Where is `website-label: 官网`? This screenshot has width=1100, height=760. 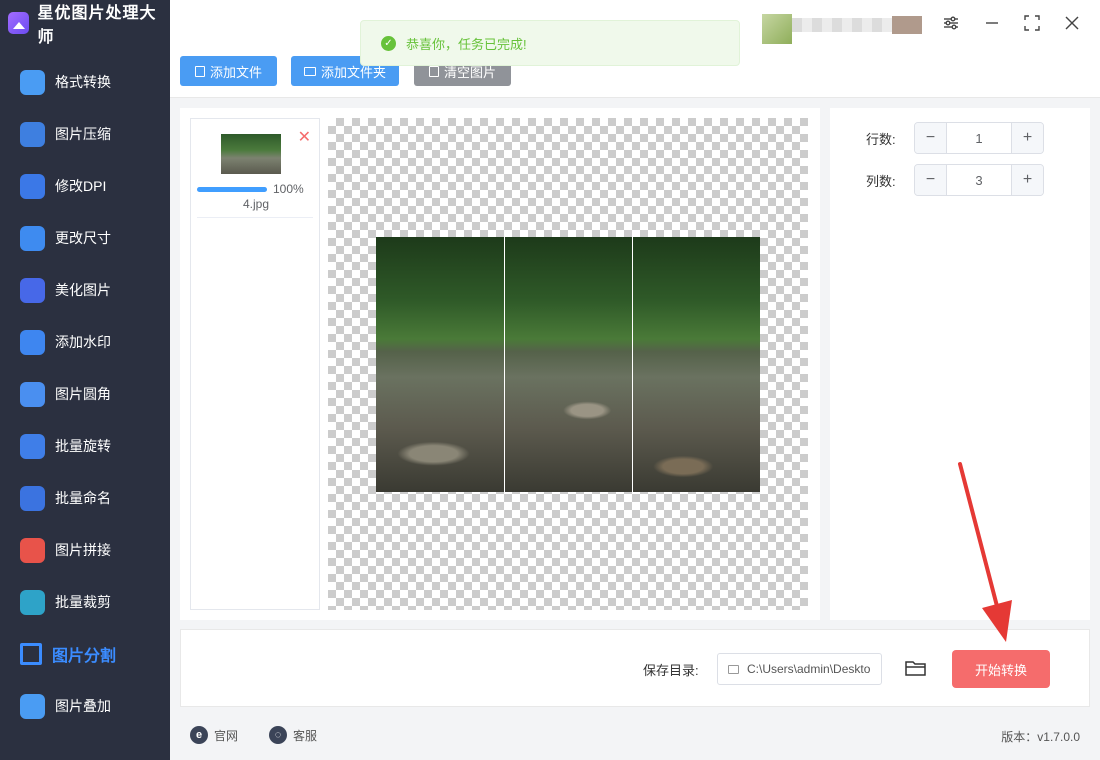 website-label: 官网 is located at coordinates (226, 735).